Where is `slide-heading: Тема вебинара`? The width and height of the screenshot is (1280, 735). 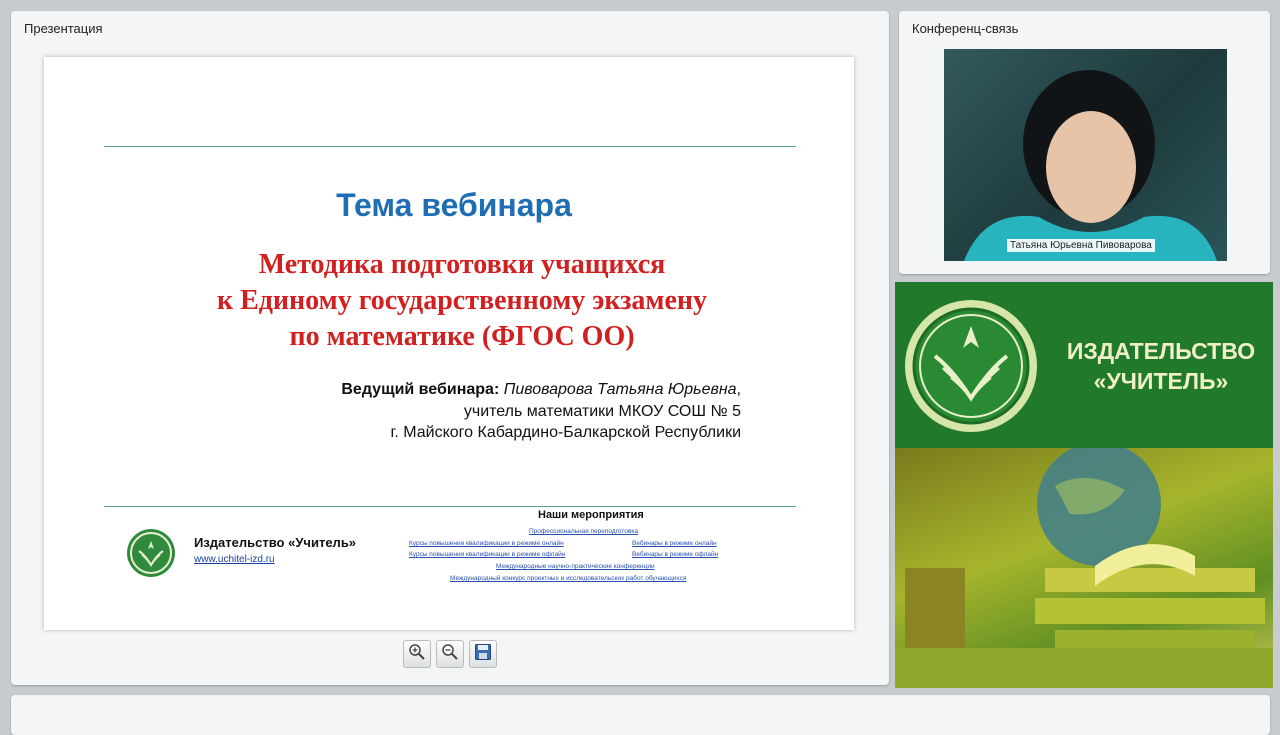
slide-heading: Тема вебинара is located at coordinates (454, 205).